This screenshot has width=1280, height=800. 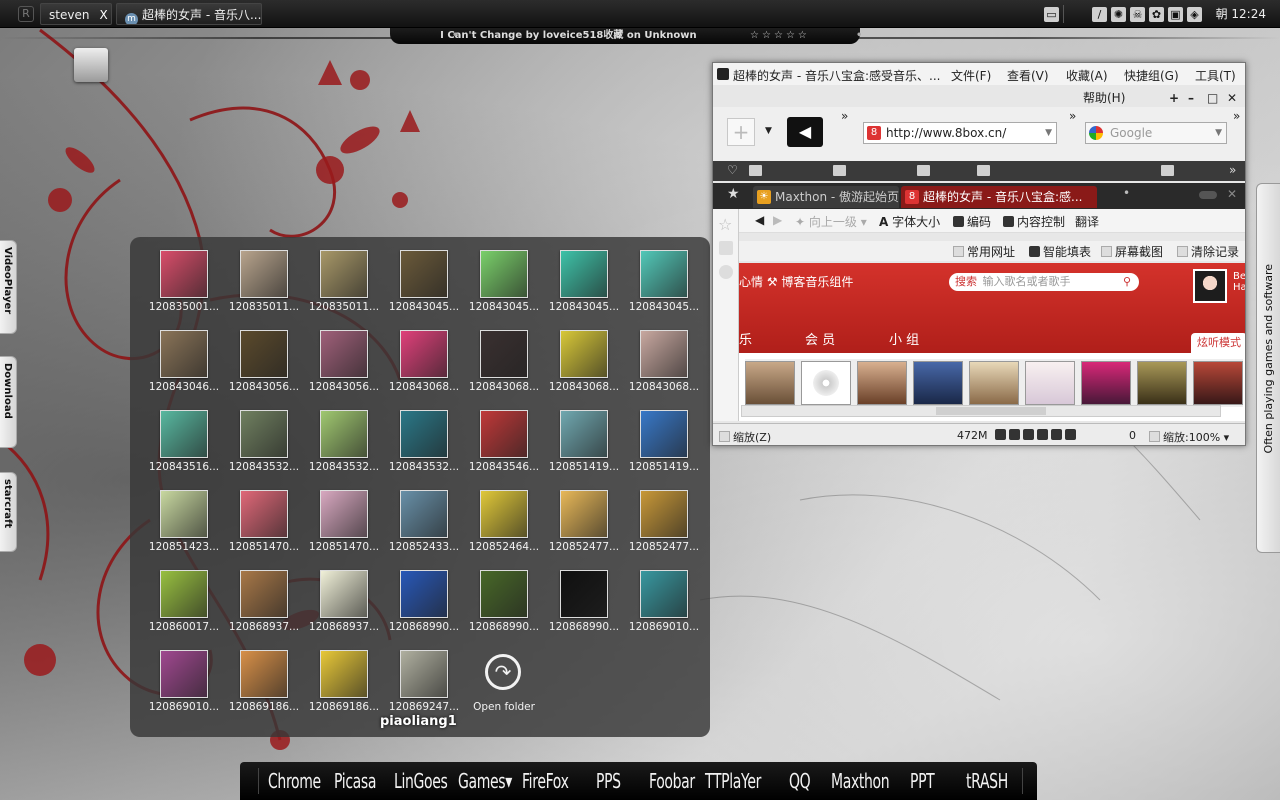 I want to click on encoding-button: 编码, so click(x=972, y=221).